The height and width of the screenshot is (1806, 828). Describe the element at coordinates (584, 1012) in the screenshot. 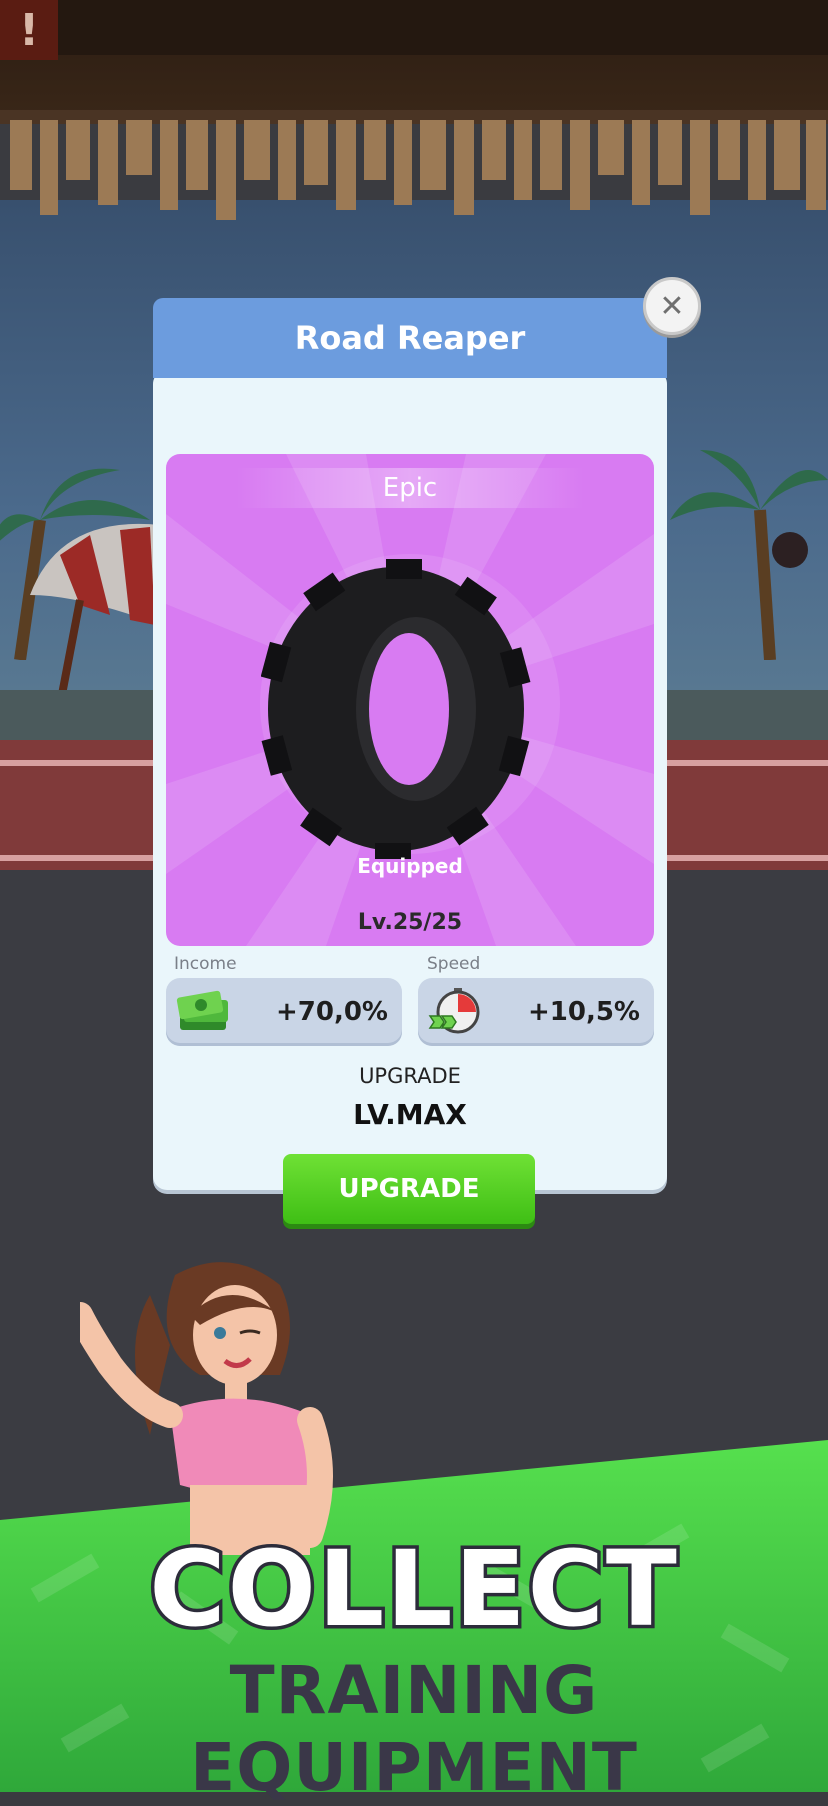

I see `speed-value: +10,5%` at that location.